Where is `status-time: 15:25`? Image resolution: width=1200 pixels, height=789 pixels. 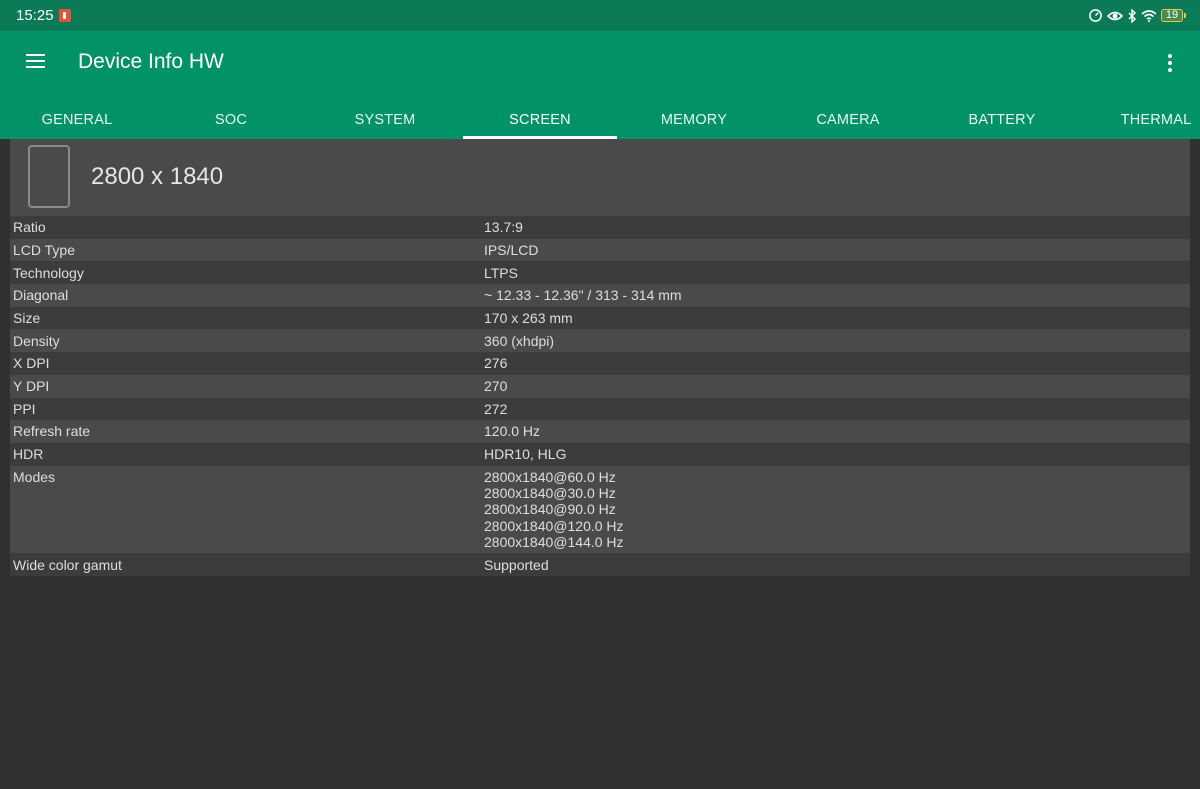
status-time: 15:25 is located at coordinates (35, 15).